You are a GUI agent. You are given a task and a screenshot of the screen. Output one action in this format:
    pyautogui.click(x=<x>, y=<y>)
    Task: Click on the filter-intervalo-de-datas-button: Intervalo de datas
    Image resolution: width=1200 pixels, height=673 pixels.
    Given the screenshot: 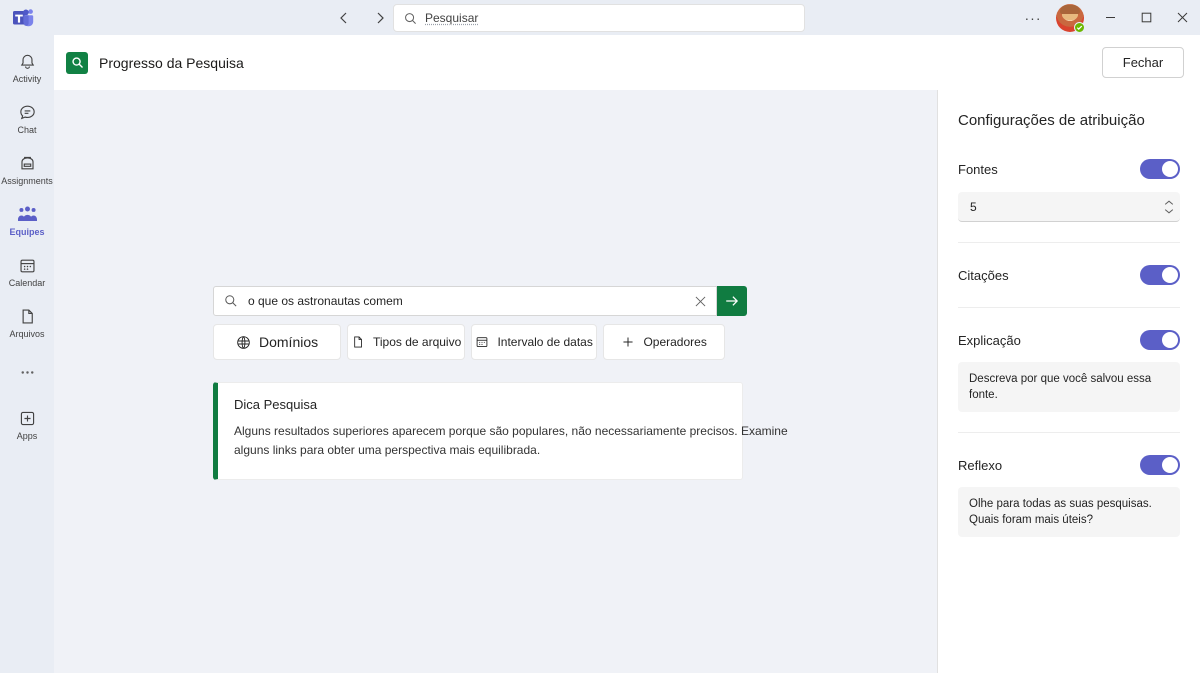 What is the action you would take?
    pyautogui.click(x=534, y=342)
    